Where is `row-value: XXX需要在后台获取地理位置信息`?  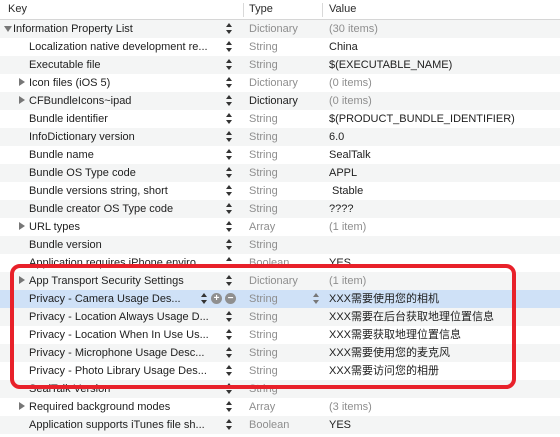 row-value: XXX需要在后台获取地理位置信息 is located at coordinates (444, 317).